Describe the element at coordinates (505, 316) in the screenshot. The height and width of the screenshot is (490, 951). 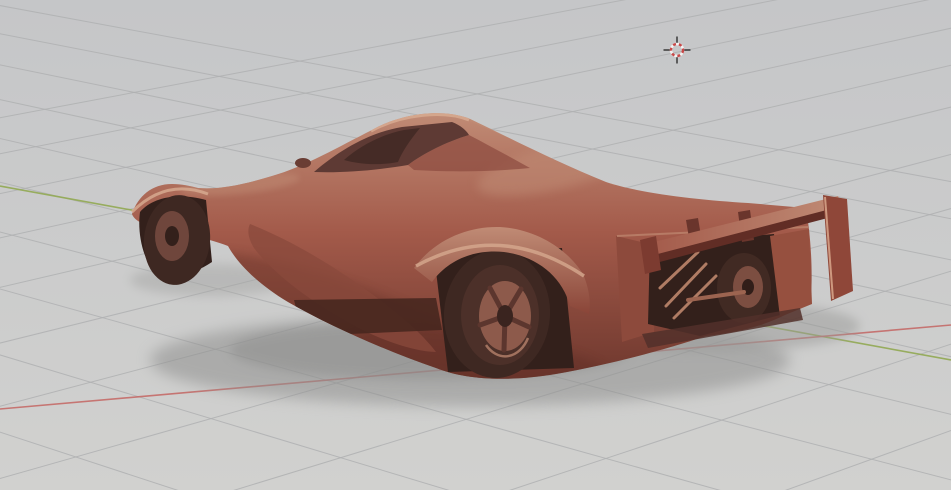
I see `rear-hub` at that location.